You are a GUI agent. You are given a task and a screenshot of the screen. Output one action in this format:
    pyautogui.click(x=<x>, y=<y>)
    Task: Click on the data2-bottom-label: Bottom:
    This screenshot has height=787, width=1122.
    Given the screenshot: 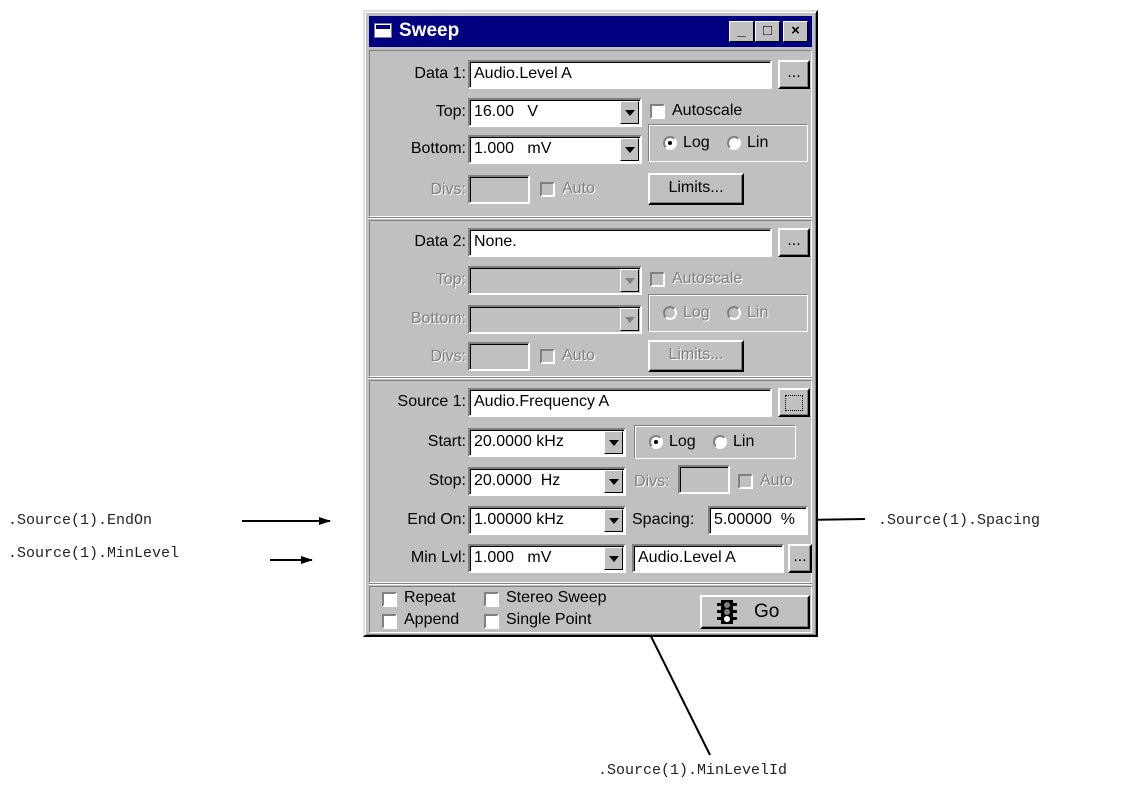 What is the action you would take?
    pyautogui.click(x=438, y=318)
    